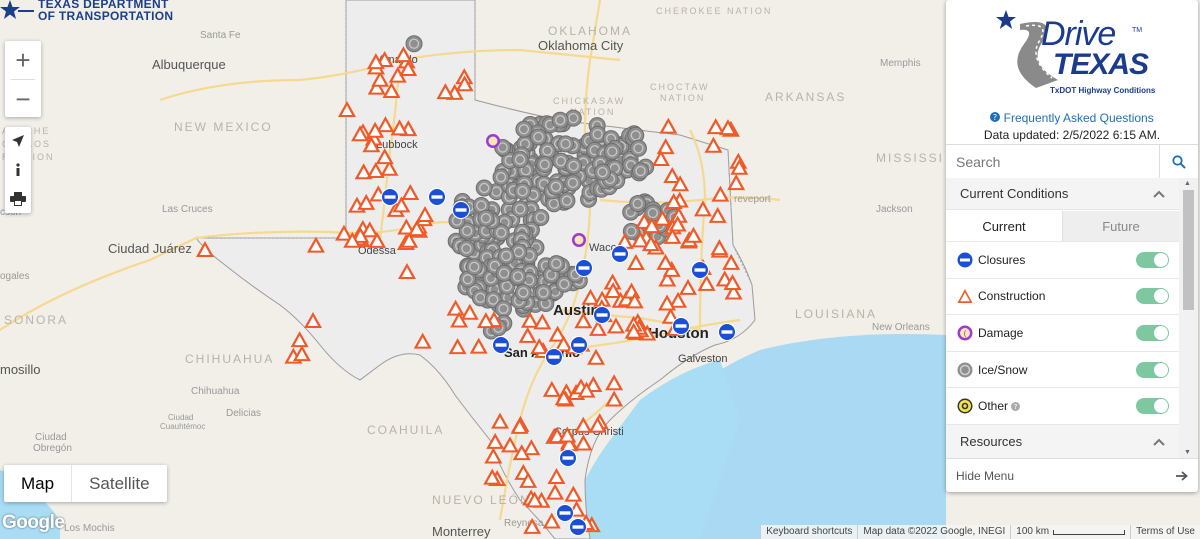 The height and width of the screenshot is (539, 1200). What do you see at coordinates (1062, 441) in the screenshot?
I see `resources-header: Resources` at bounding box center [1062, 441].